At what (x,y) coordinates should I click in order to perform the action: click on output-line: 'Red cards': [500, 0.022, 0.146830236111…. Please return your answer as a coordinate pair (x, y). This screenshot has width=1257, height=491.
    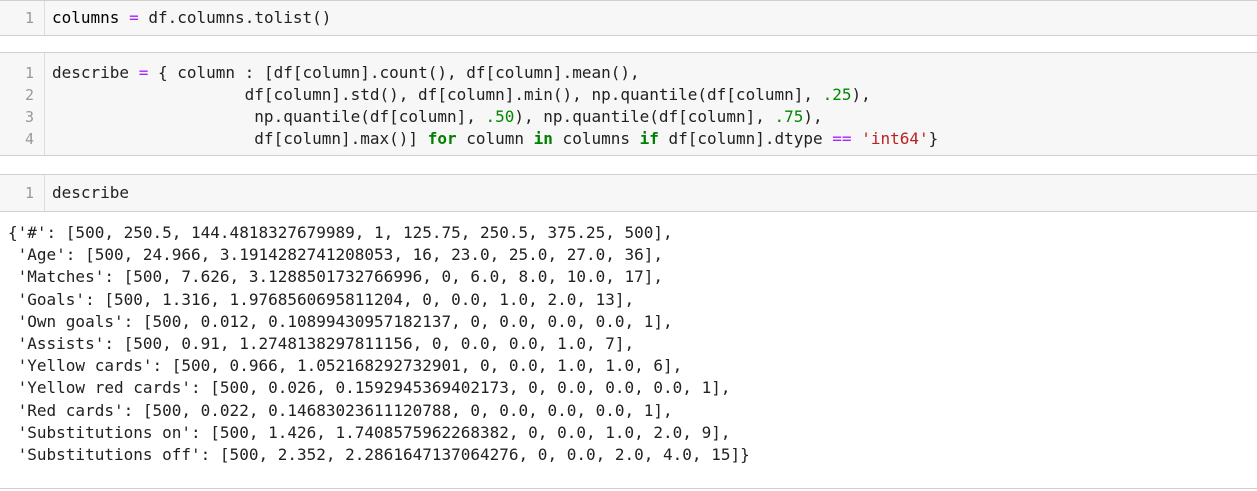
    Looking at the image, I should click on (340, 410).